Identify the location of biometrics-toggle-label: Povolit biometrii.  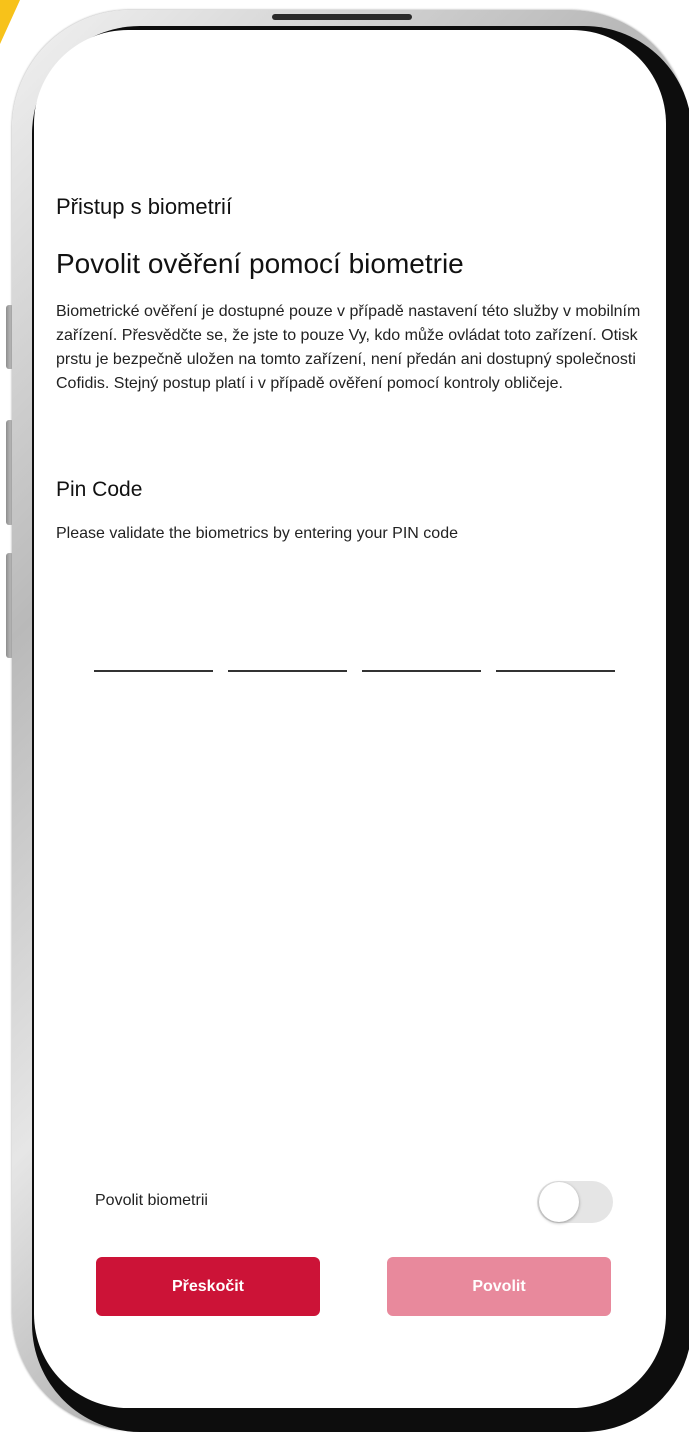
(151, 1200).